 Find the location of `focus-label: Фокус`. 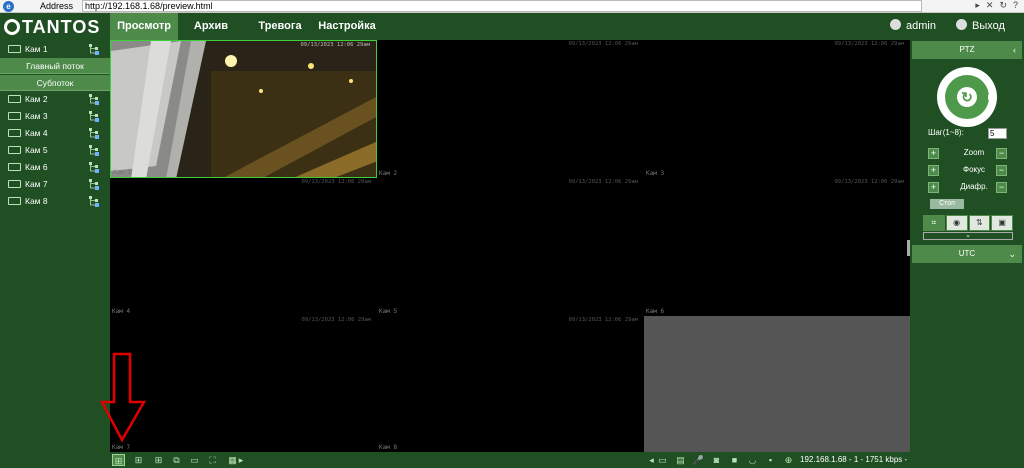

focus-label: Фокус is located at coordinates (974, 169).